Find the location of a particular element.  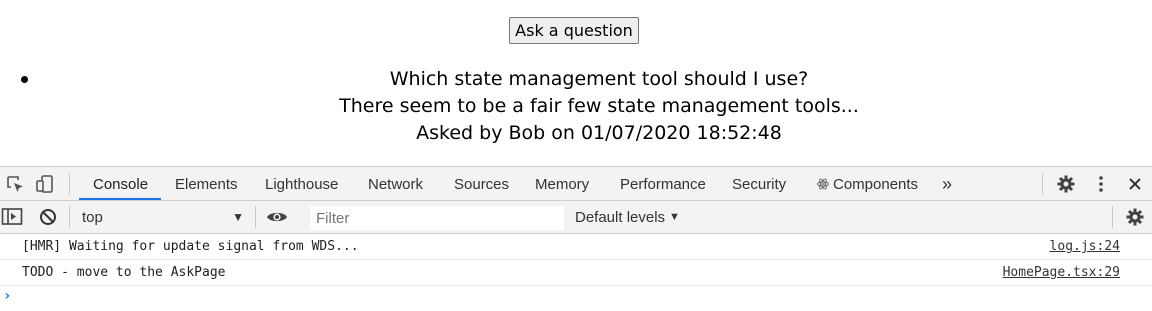

dropdown-arrow-icon: ▼ is located at coordinates (238, 217).